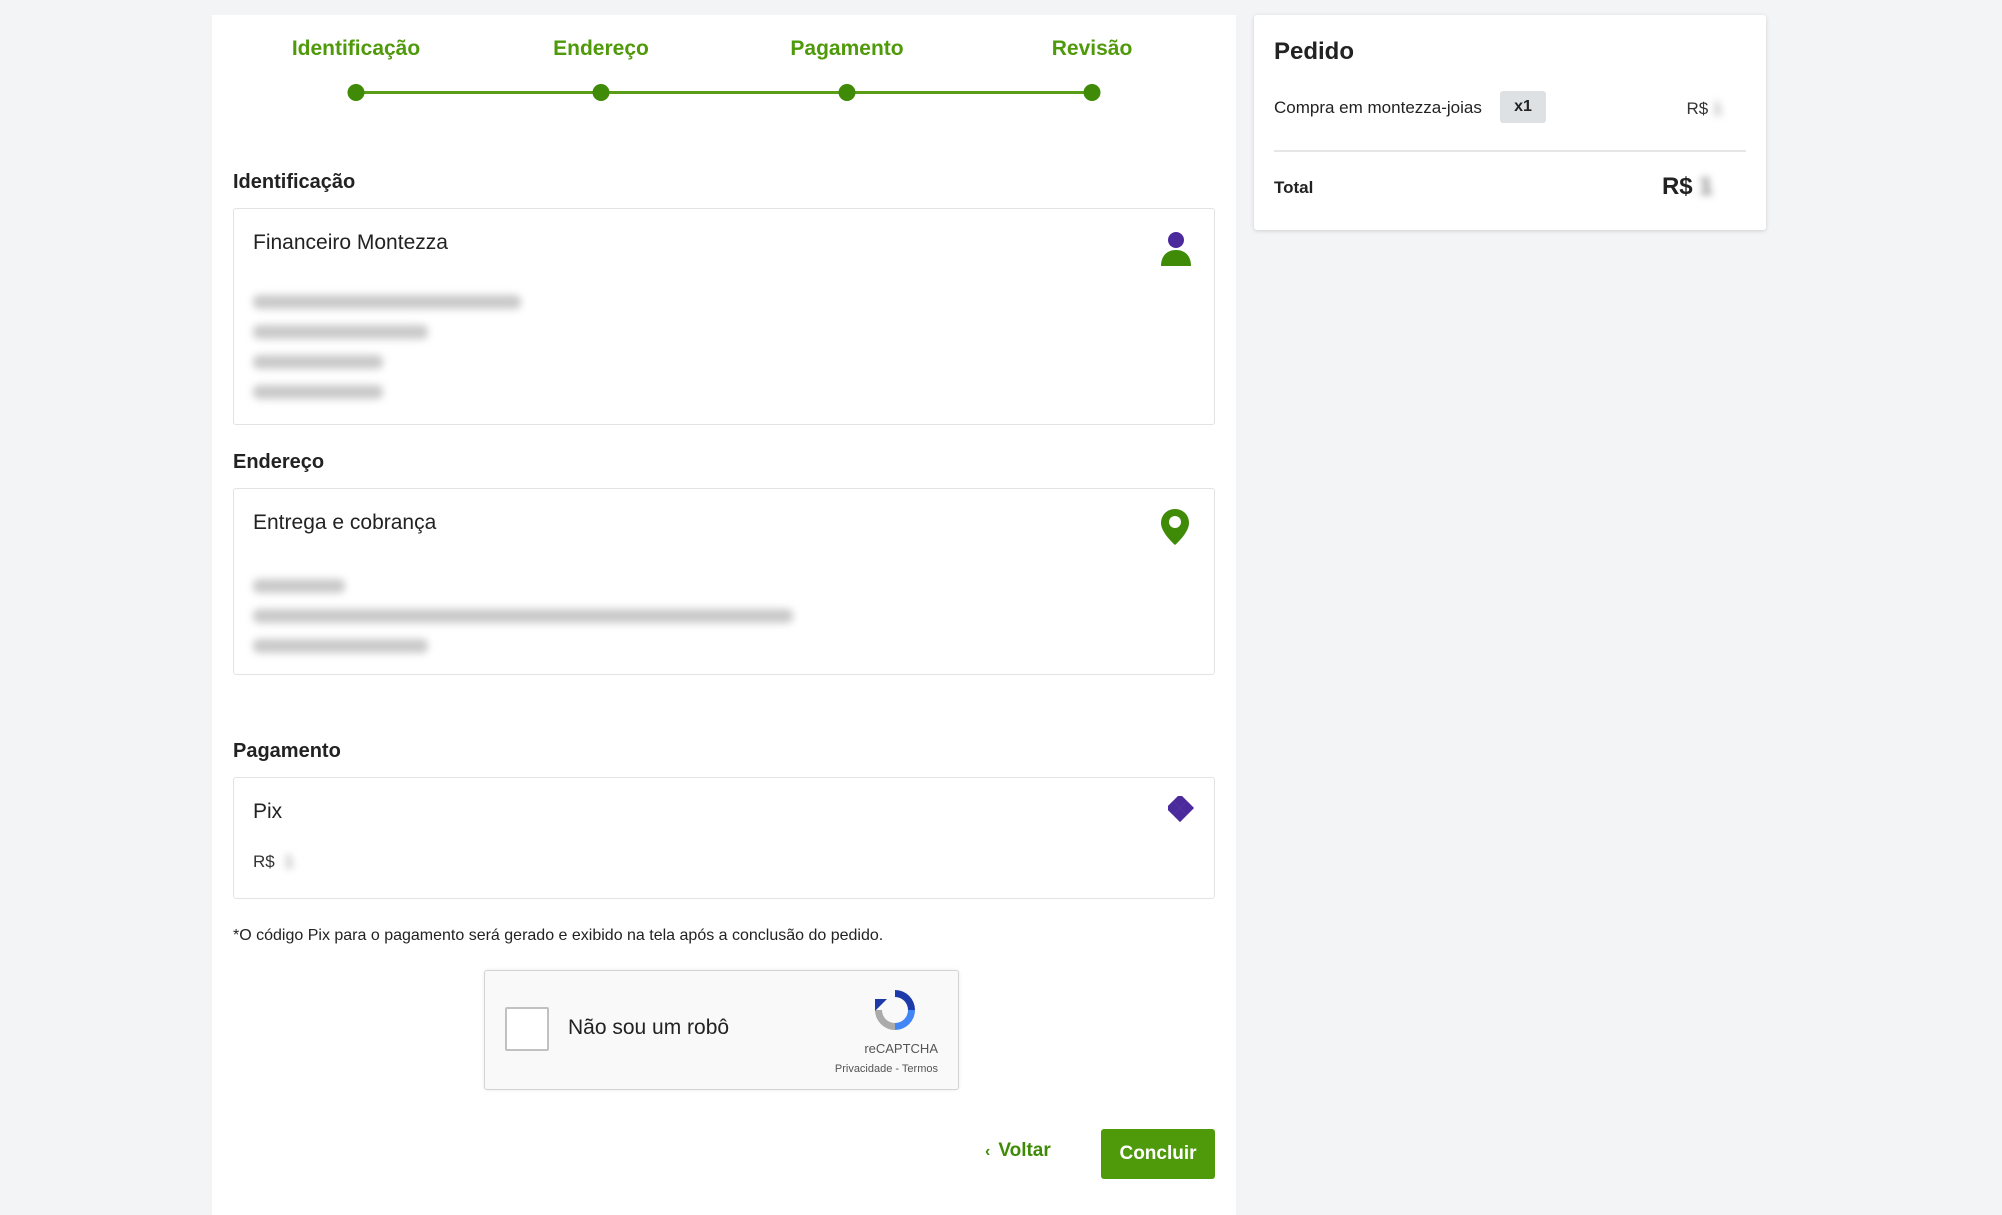 The image size is (2002, 1215). Describe the element at coordinates (1677, 186) in the screenshot. I see `total-currency: R$` at that location.